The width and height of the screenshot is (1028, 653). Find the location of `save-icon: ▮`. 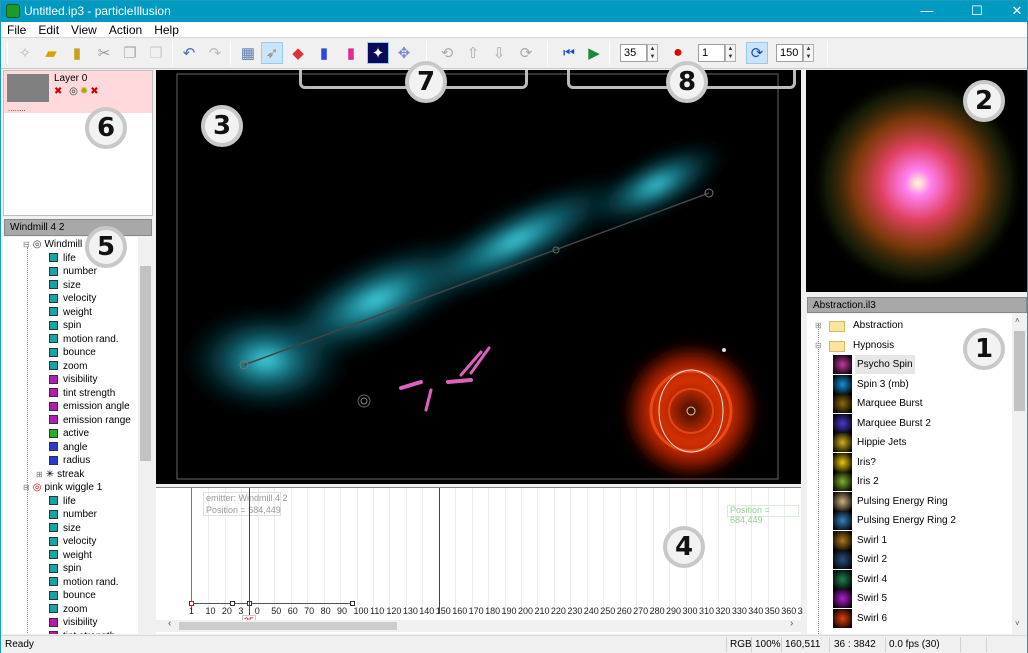

save-icon: ▮ is located at coordinates (77, 53).